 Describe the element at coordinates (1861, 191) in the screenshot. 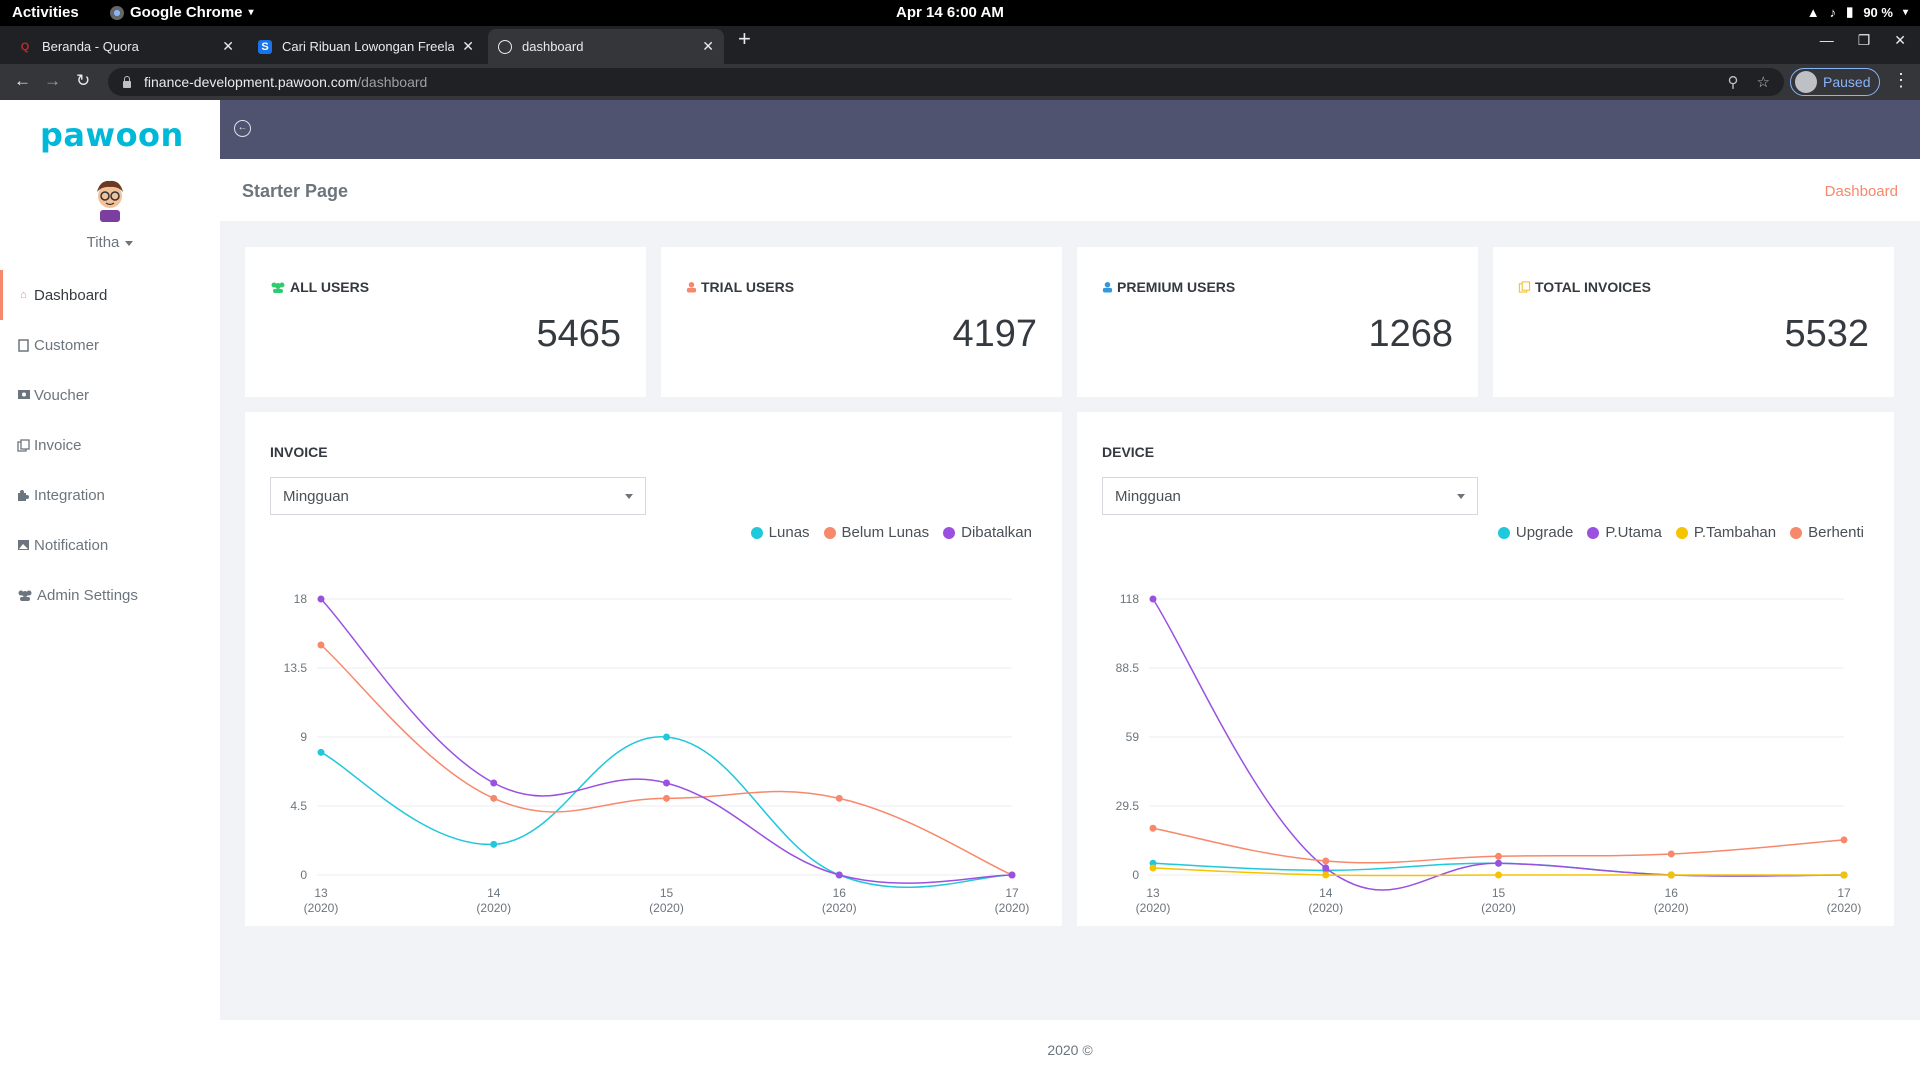

I see `breadcrumb: Dashboard` at that location.